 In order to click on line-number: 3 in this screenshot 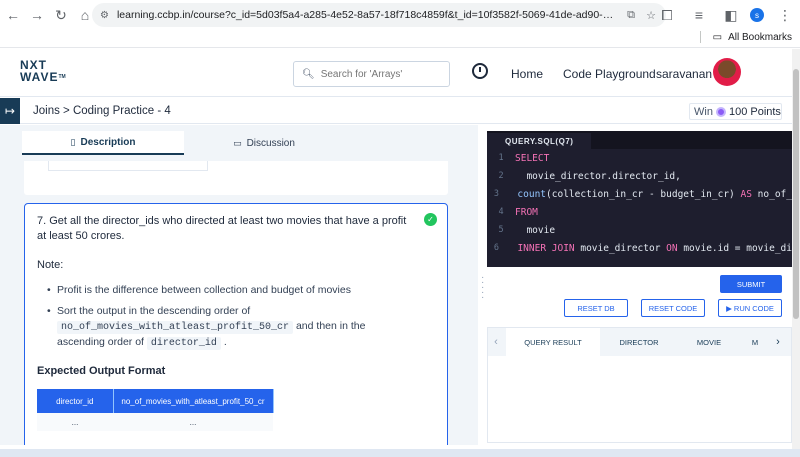, I will do `click(496, 194)`.